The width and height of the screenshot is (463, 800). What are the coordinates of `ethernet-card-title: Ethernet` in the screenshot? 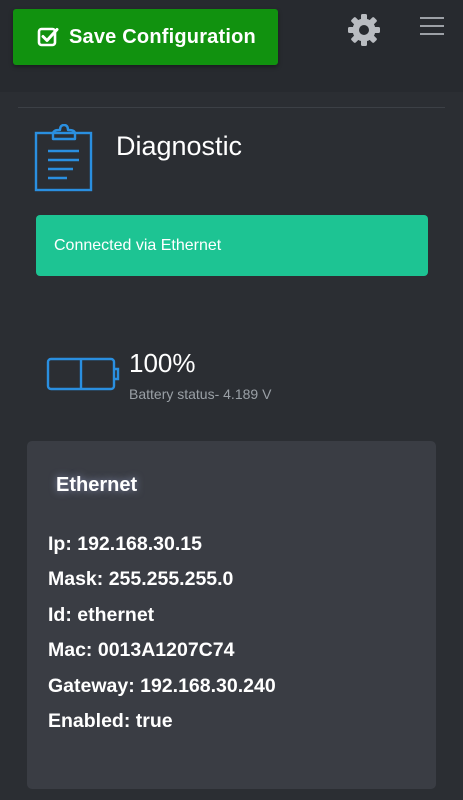 It's located at (97, 485).